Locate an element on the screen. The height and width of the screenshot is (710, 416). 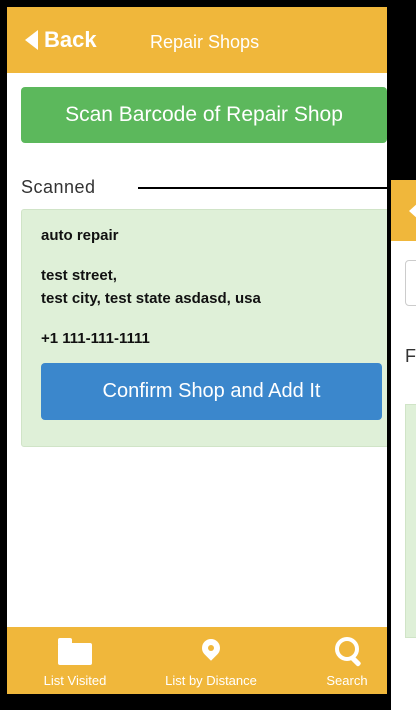
map-pin-icon is located at coordinates (211, 650).